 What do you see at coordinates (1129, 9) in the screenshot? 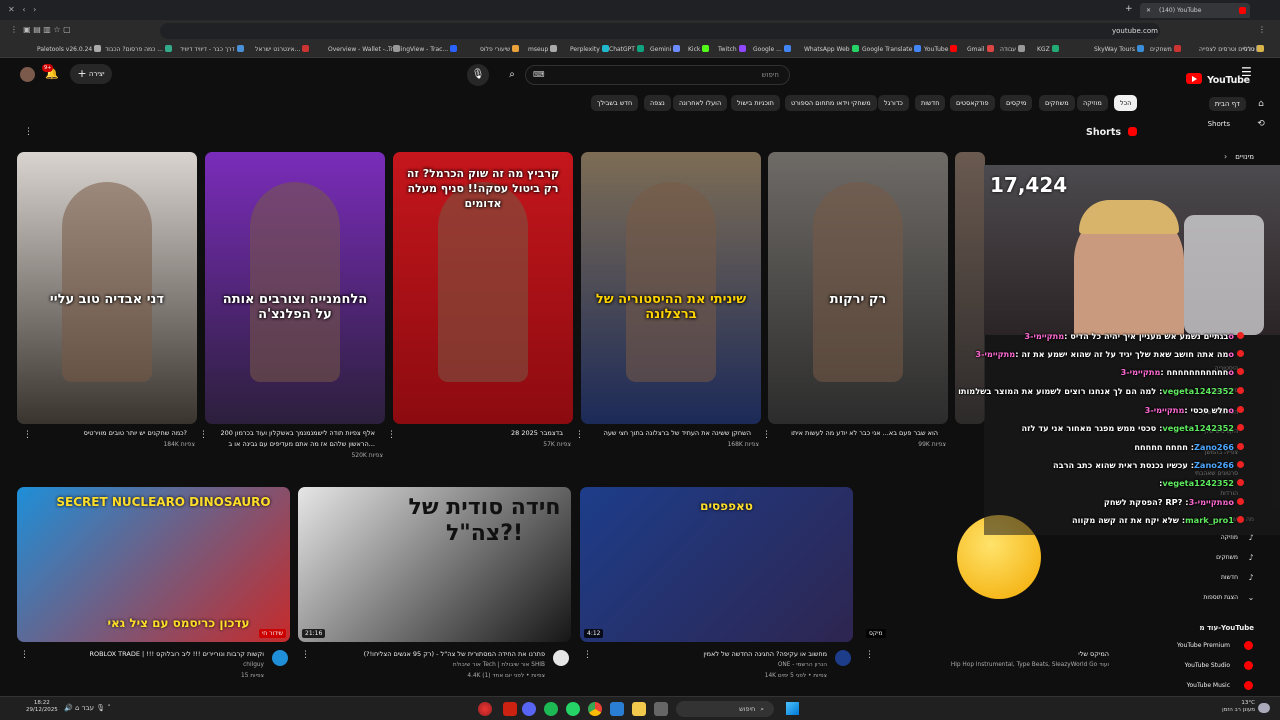
I see `new-tab-button: +` at bounding box center [1129, 9].